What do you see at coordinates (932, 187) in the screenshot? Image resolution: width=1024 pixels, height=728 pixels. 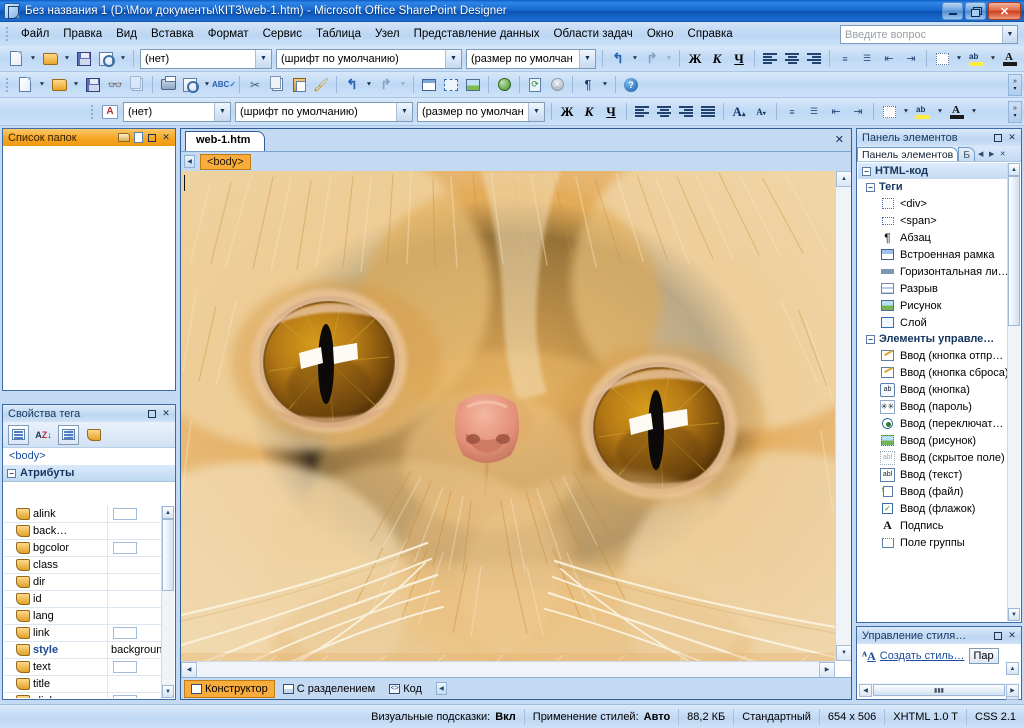 I see `toolbox-subgroup-tags: − Теги` at bounding box center [932, 187].